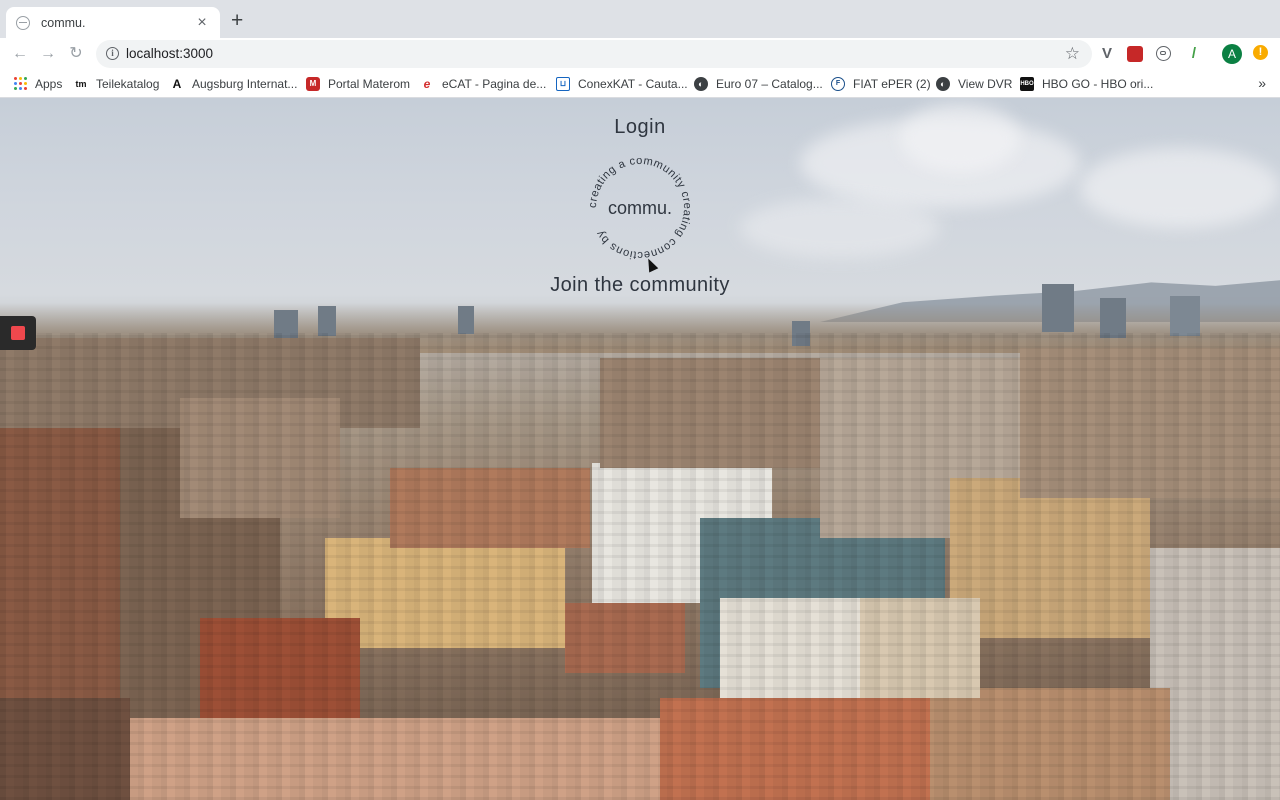 The width and height of the screenshot is (1280, 800). I want to click on tm-icon: tm, so click(81, 83).